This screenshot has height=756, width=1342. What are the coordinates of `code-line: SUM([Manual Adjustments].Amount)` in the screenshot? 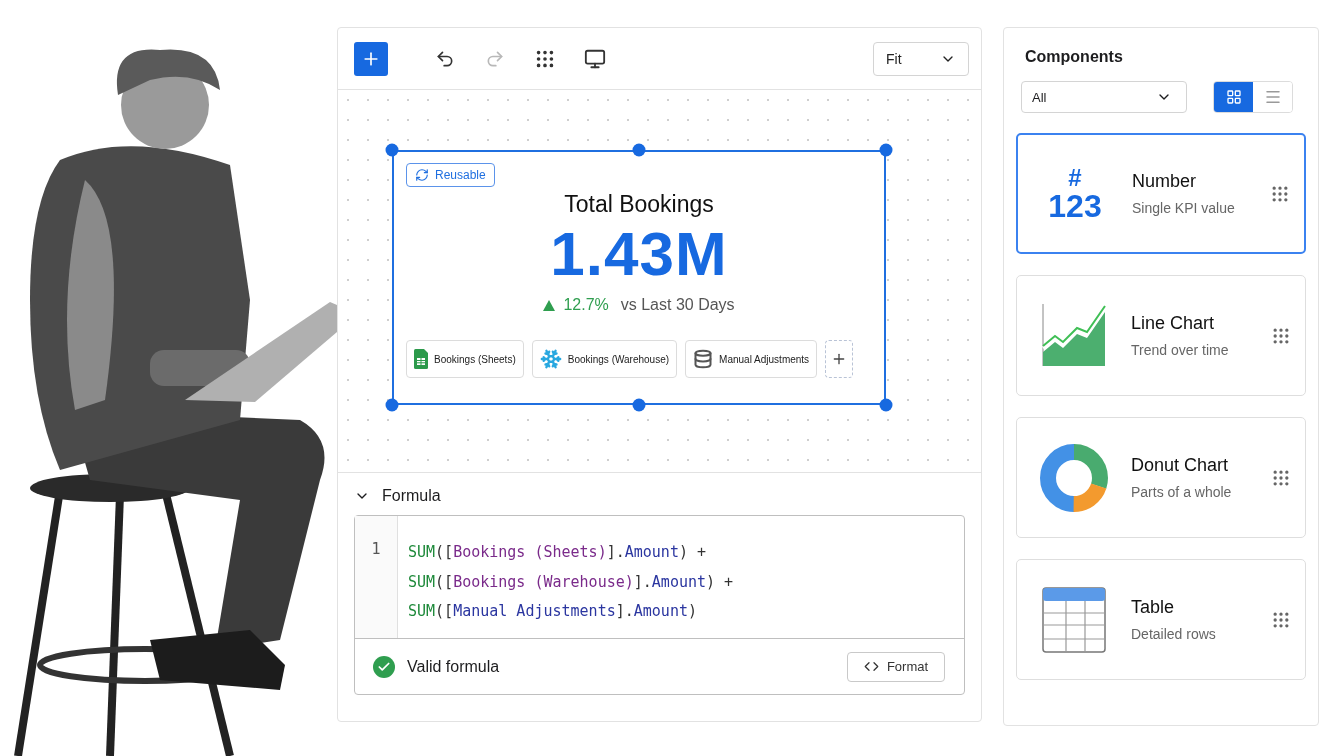 It's located at (553, 611).